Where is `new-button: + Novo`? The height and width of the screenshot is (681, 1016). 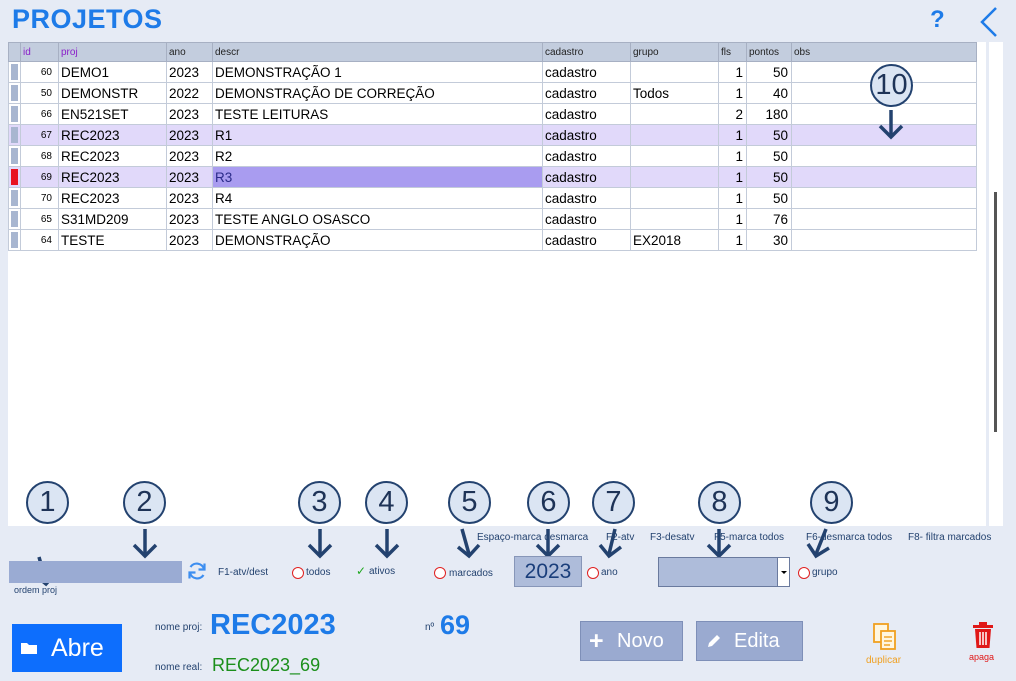
new-button: + Novo is located at coordinates (631, 641).